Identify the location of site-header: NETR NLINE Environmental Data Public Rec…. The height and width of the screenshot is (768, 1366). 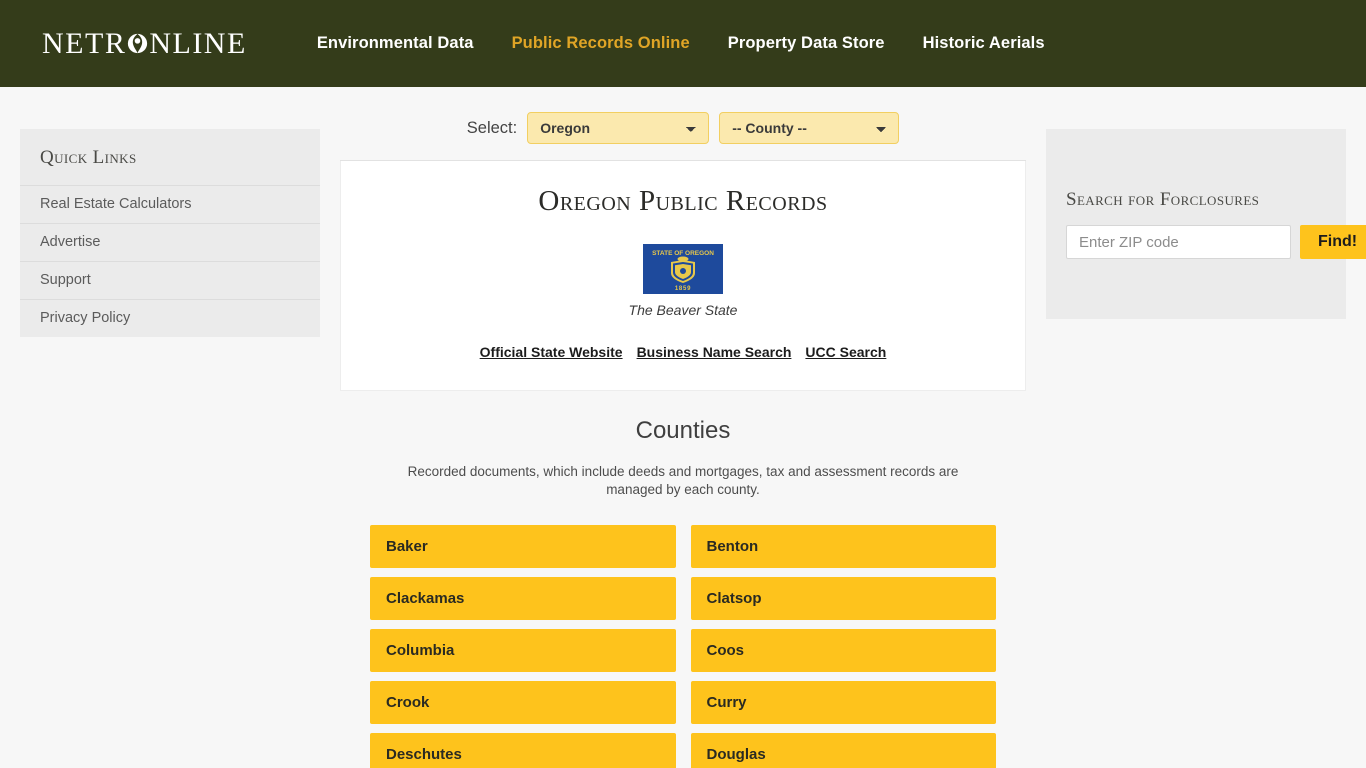
(683, 43).